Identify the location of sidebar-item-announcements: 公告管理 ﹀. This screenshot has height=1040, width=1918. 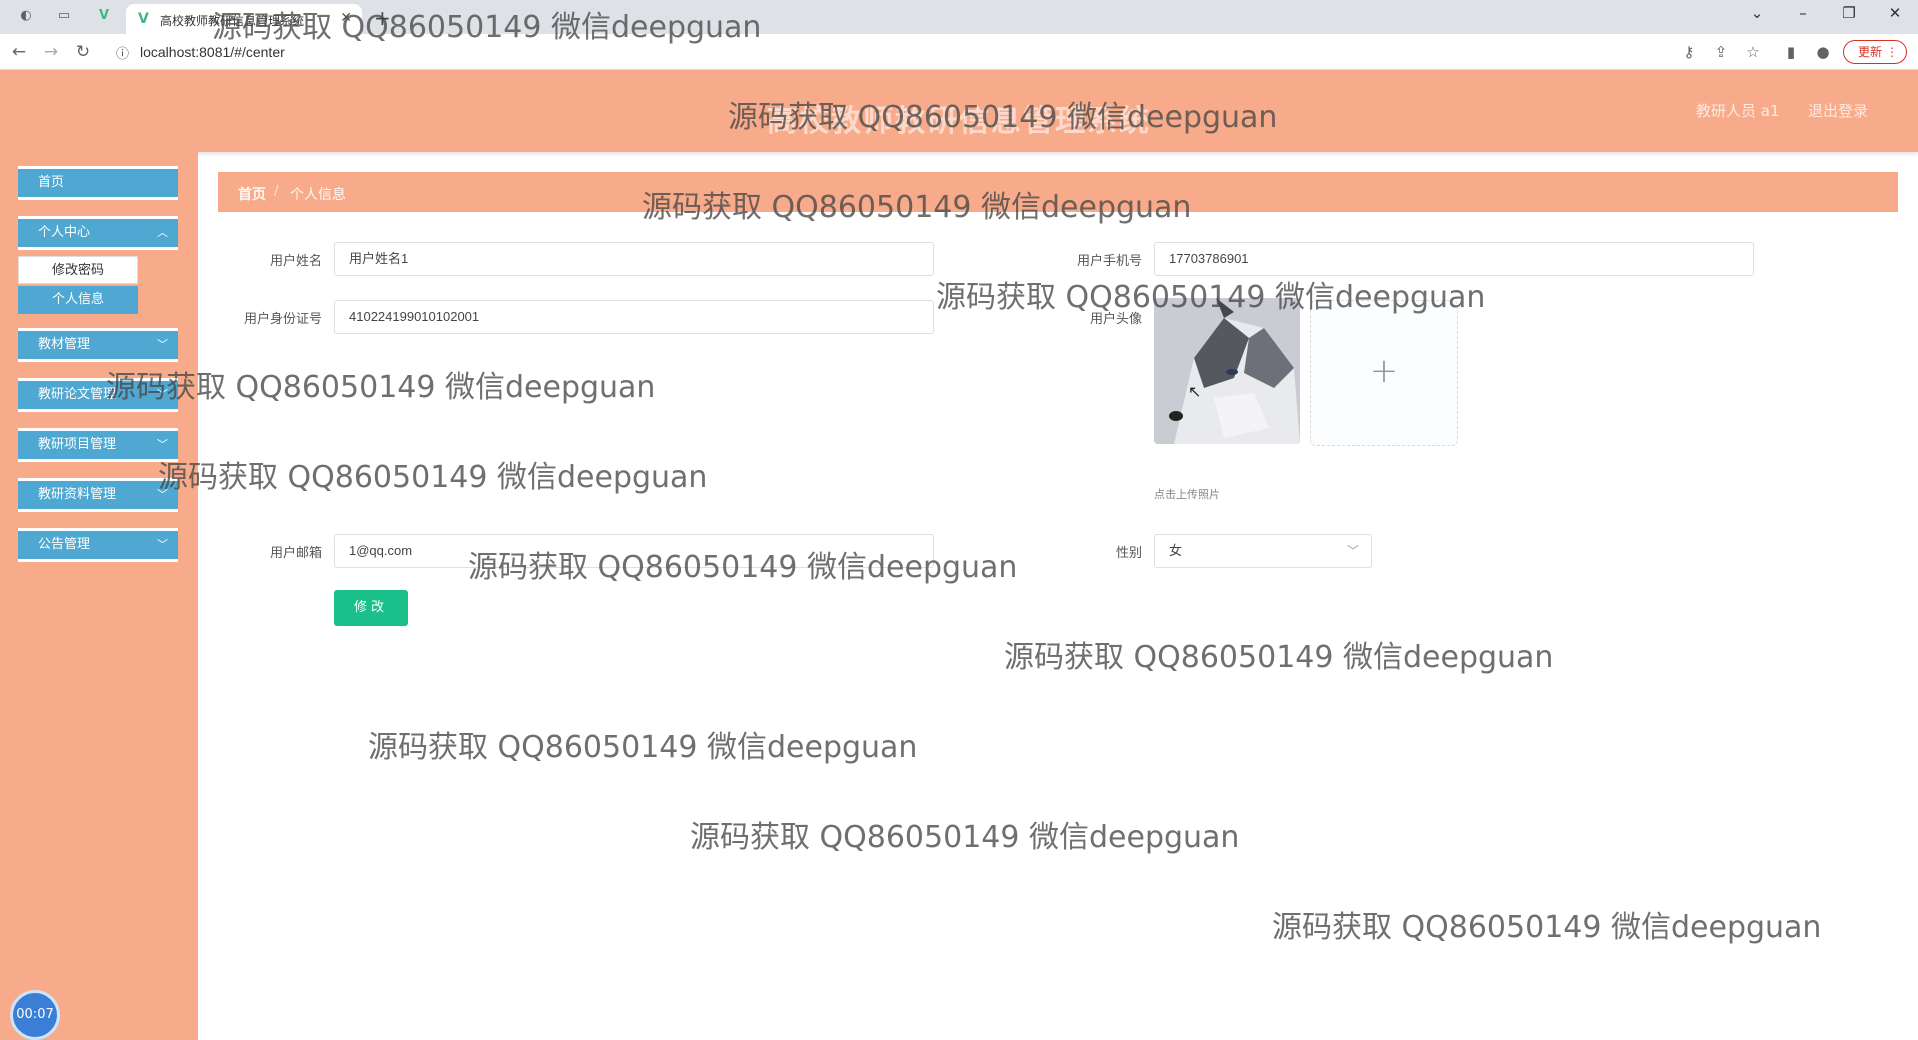
(98, 545).